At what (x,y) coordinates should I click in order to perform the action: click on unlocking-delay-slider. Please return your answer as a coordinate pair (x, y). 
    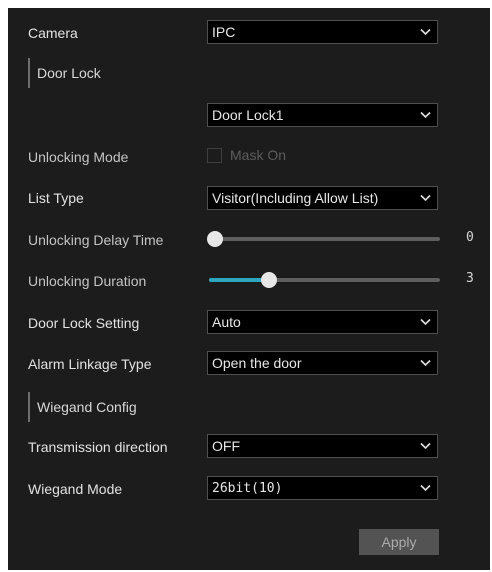
    Looking at the image, I should click on (323, 239).